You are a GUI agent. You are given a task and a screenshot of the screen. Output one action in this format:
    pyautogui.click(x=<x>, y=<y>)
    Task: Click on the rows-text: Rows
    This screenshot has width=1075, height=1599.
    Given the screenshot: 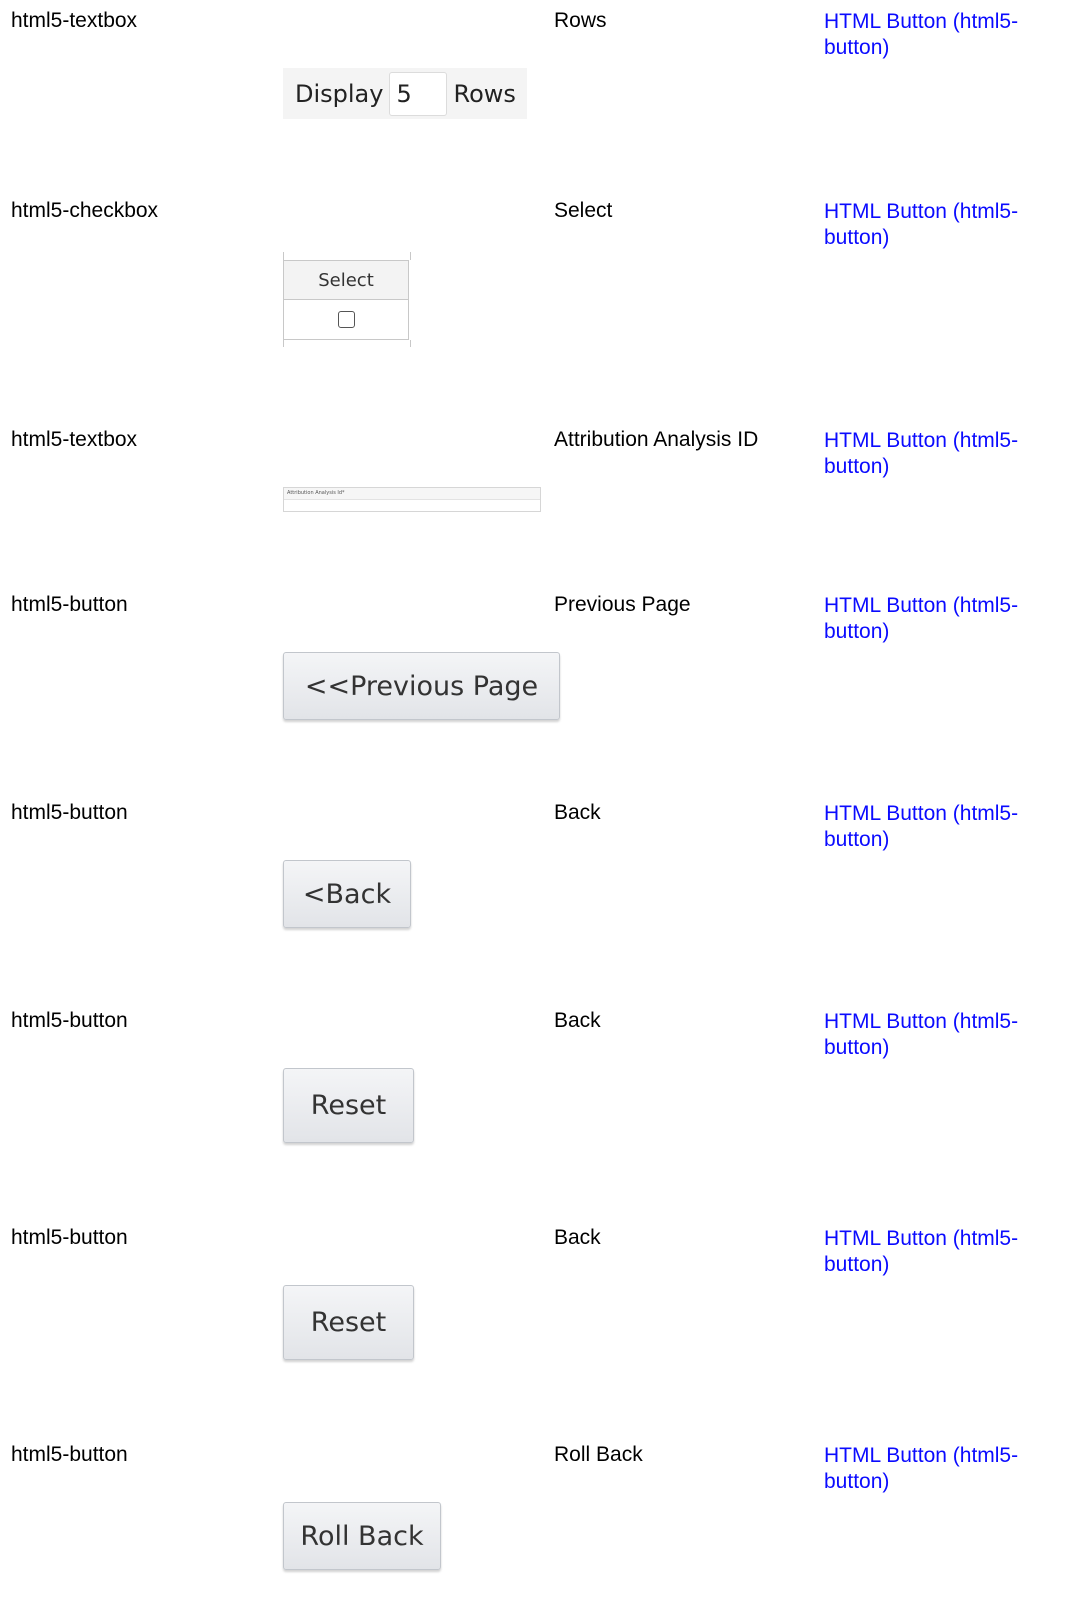 What is the action you would take?
    pyautogui.click(x=484, y=93)
    